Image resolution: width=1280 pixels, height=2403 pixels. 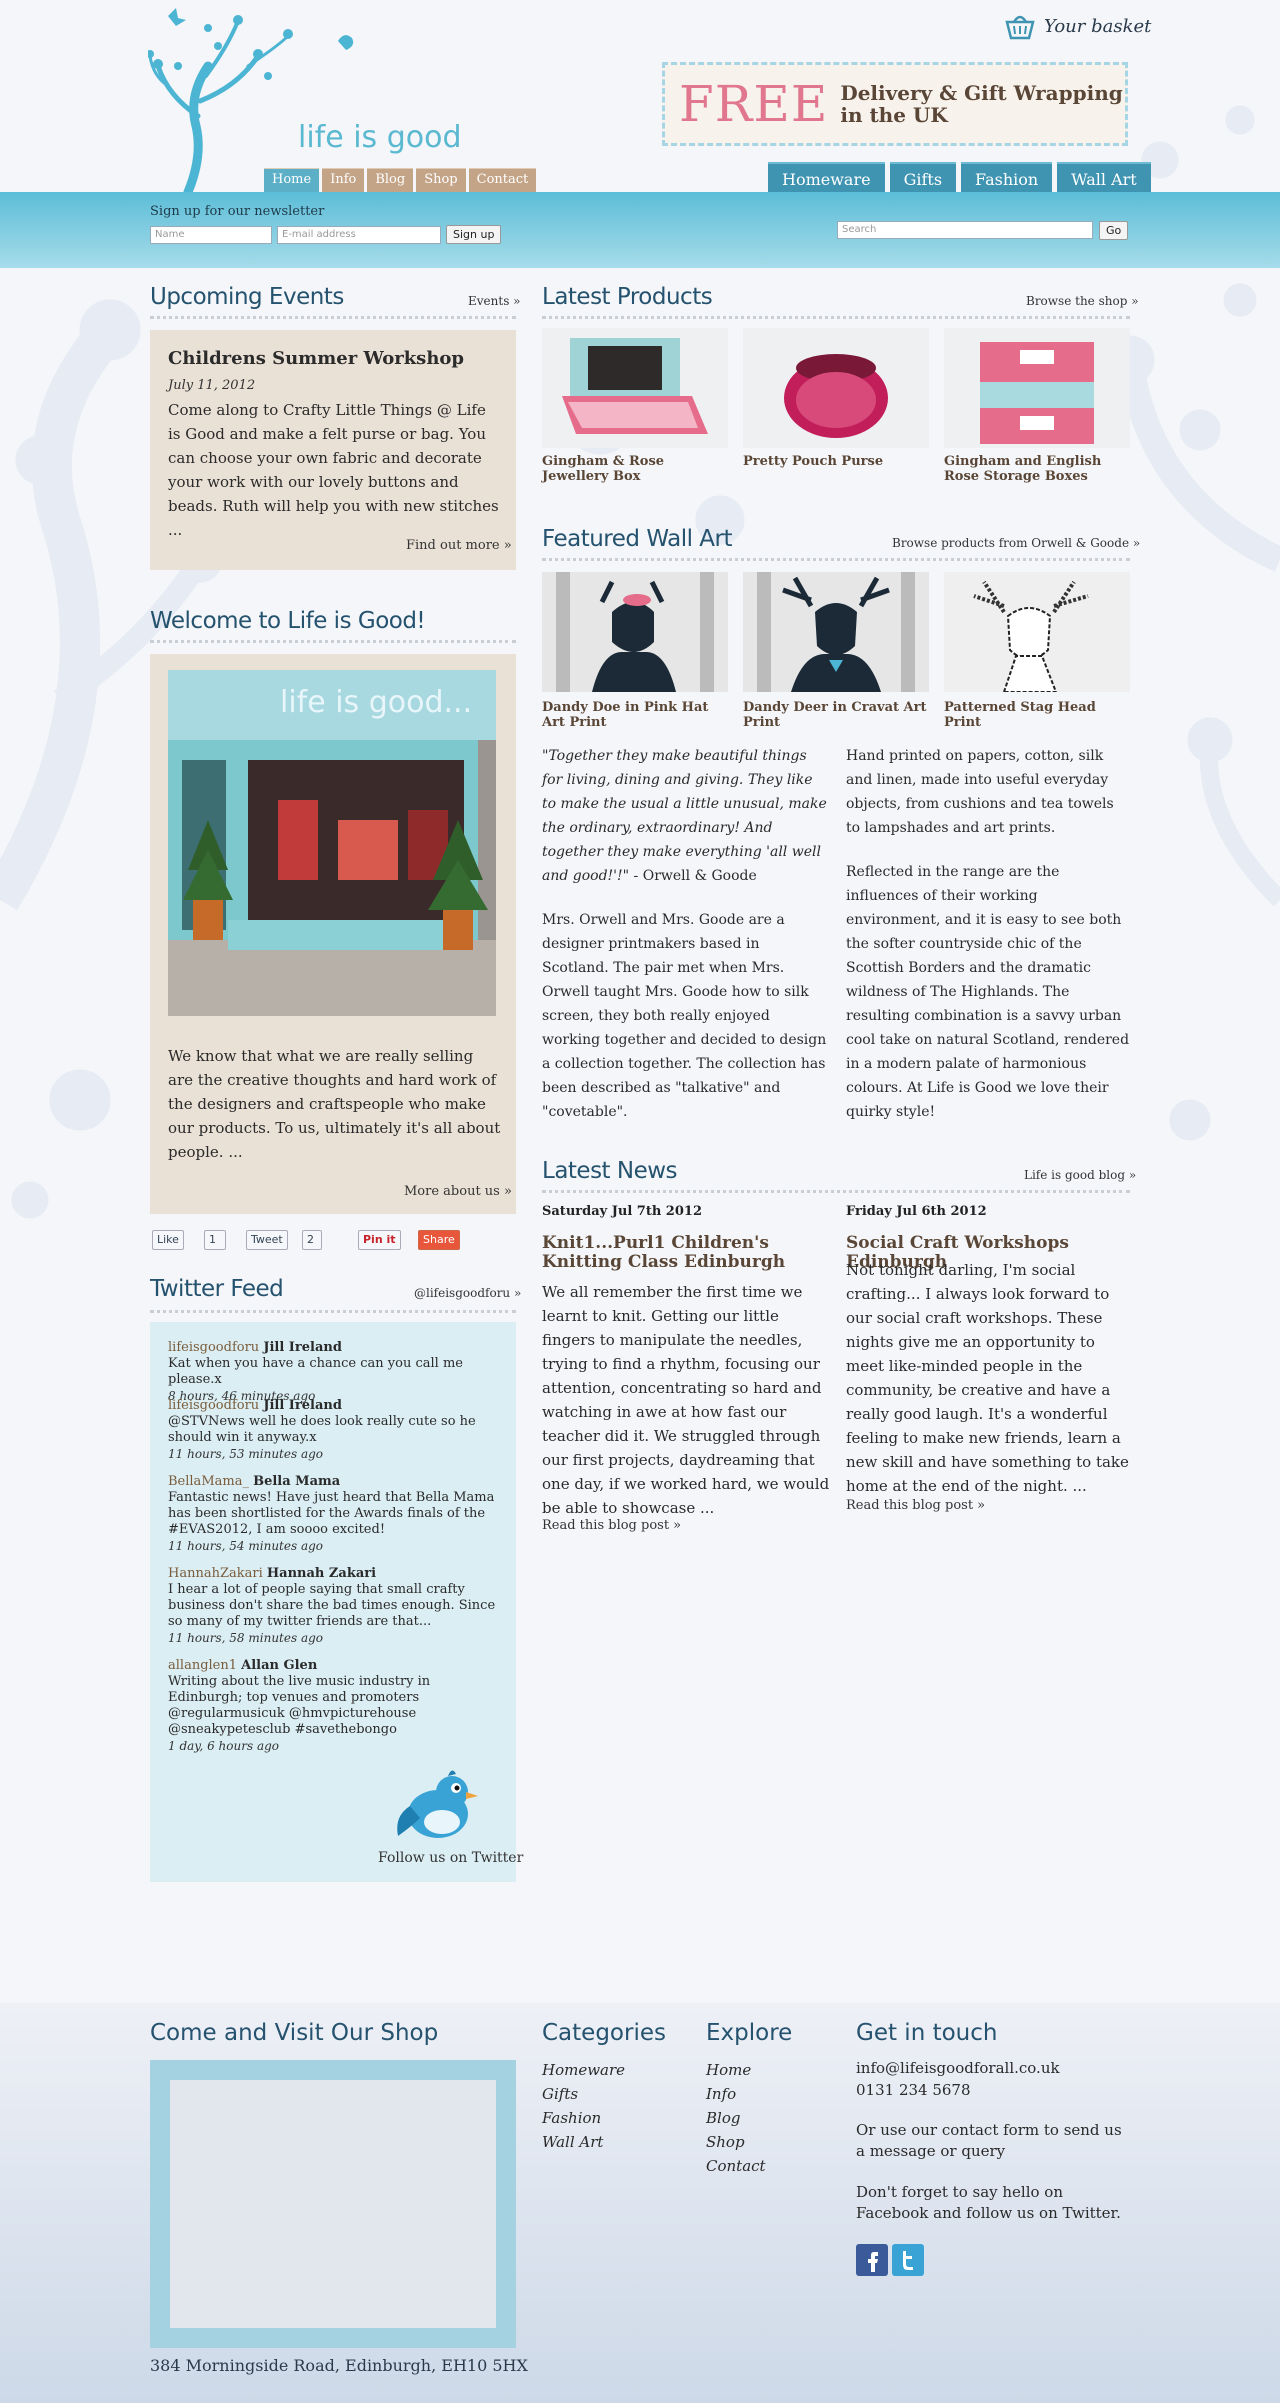 I want to click on tweet-time: 1 day, 6 hours ago, so click(x=223, y=1746).